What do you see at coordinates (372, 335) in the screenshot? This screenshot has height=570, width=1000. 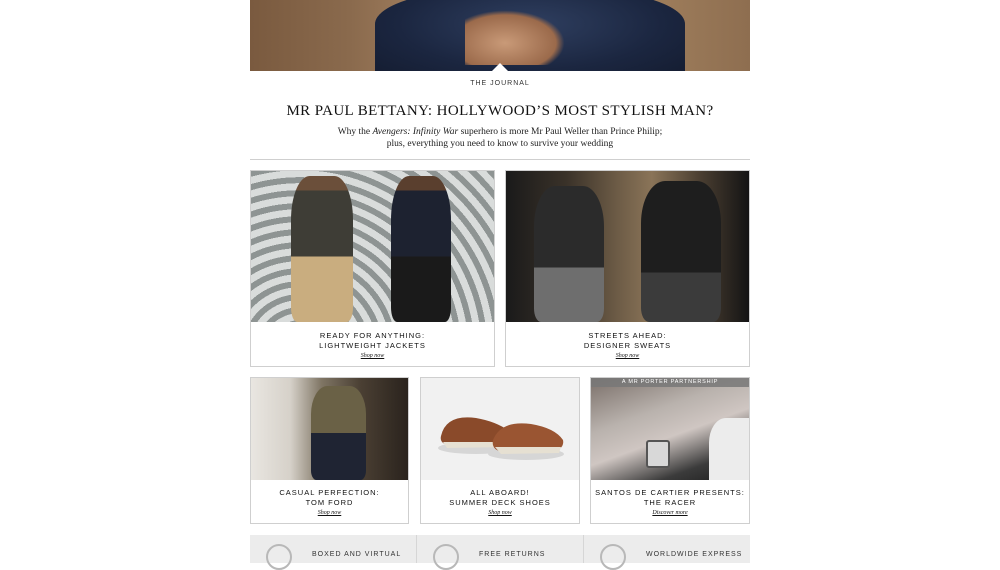 I see `card-title-line1: READY FOR ANYTHING:` at bounding box center [372, 335].